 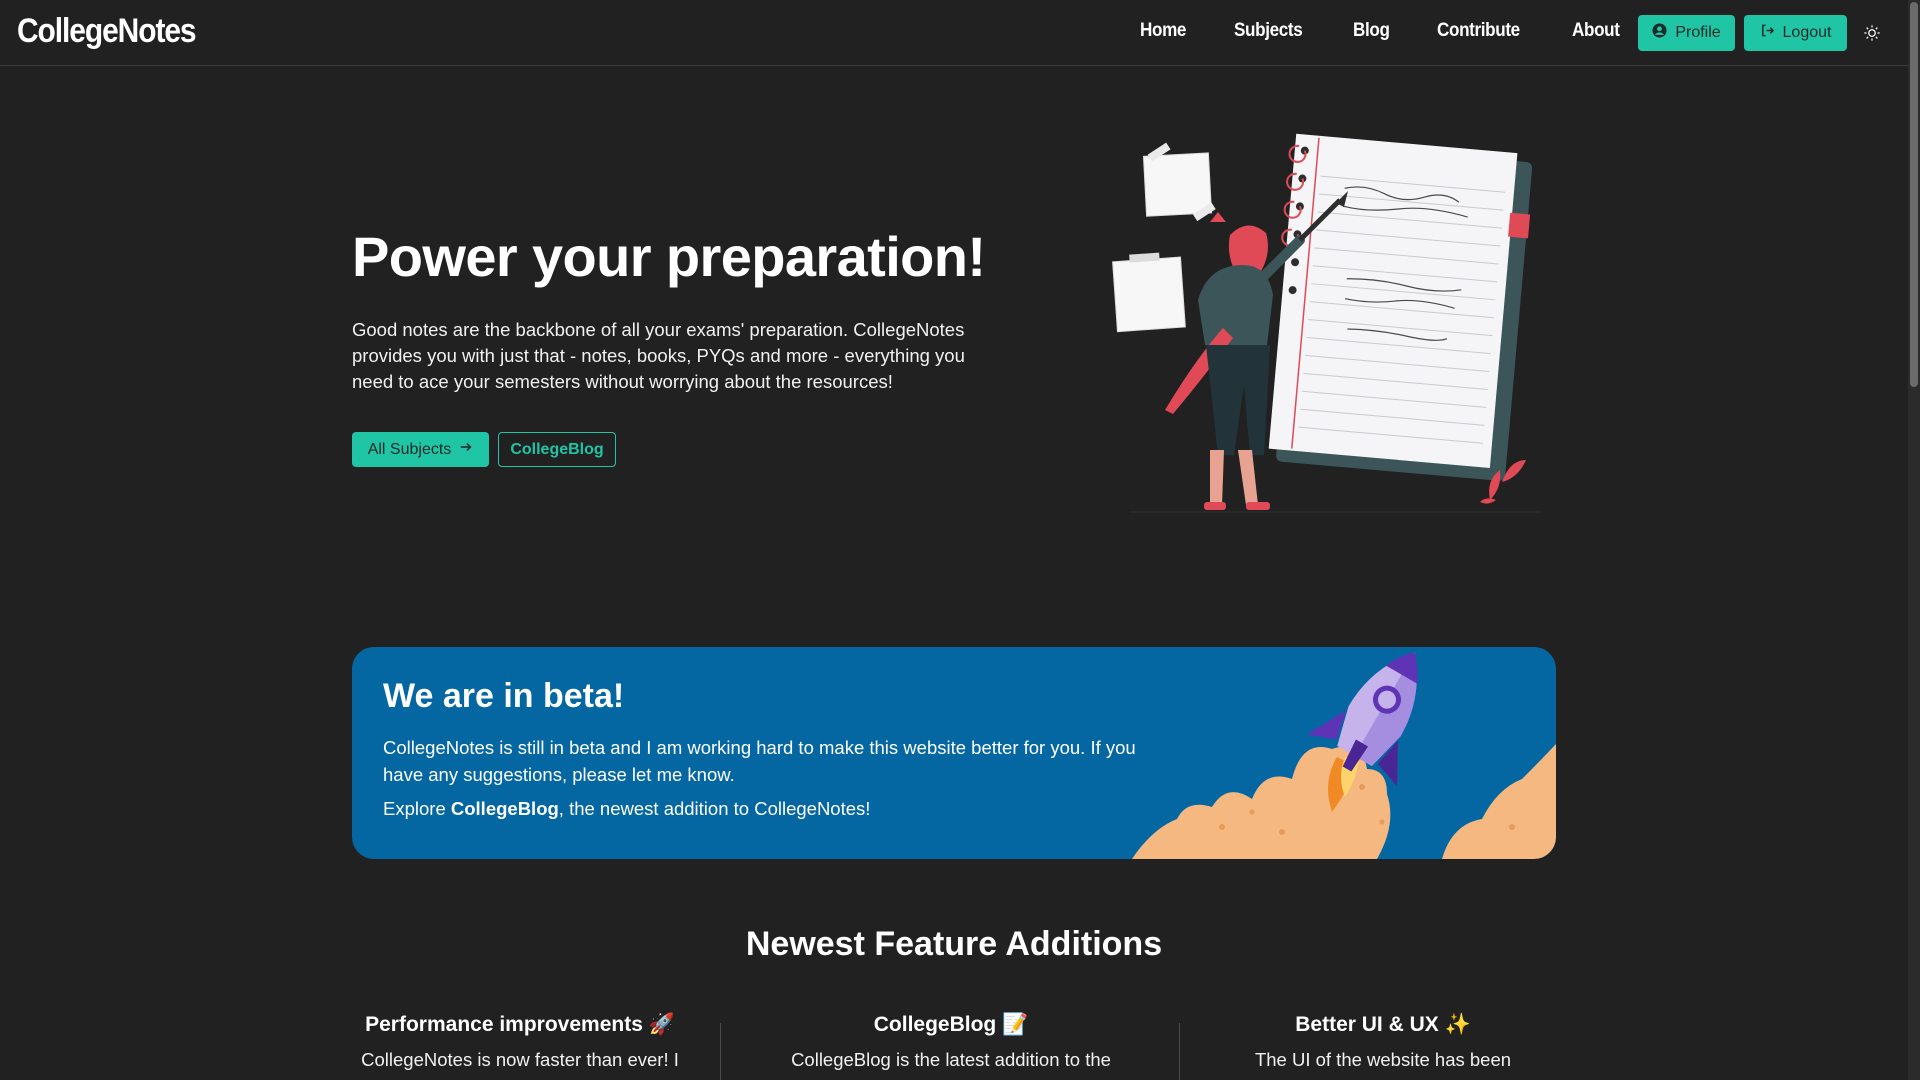 I want to click on feature-title: Better UI & UX ✨, so click(x=1383, y=1024).